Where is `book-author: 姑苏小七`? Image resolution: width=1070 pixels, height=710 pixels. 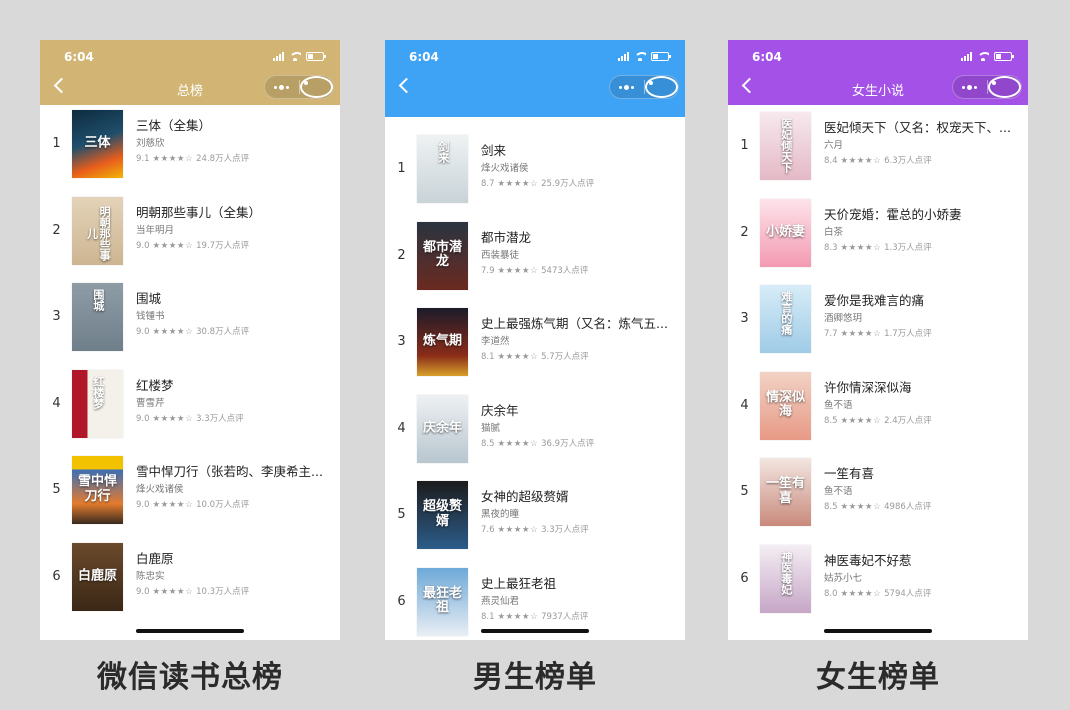
book-author: 姑苏小七 is located at coordinates (843, 578).